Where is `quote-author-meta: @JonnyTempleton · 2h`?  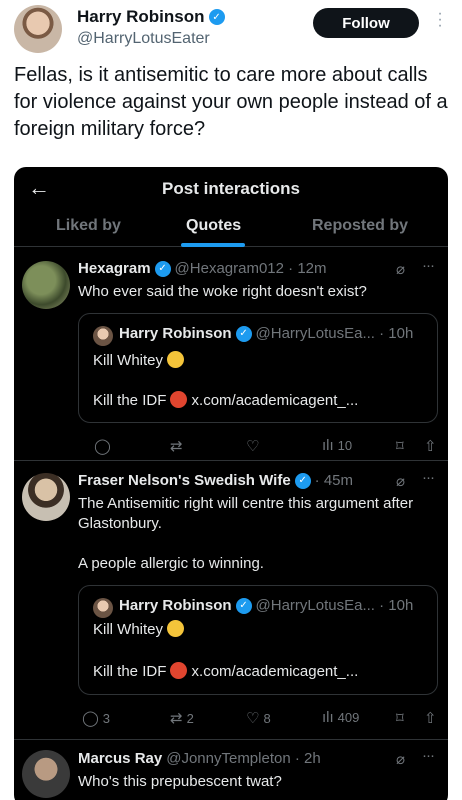
quote-author-meta: @JonnyTempleton · 2h is located at coordinates (243, 758).